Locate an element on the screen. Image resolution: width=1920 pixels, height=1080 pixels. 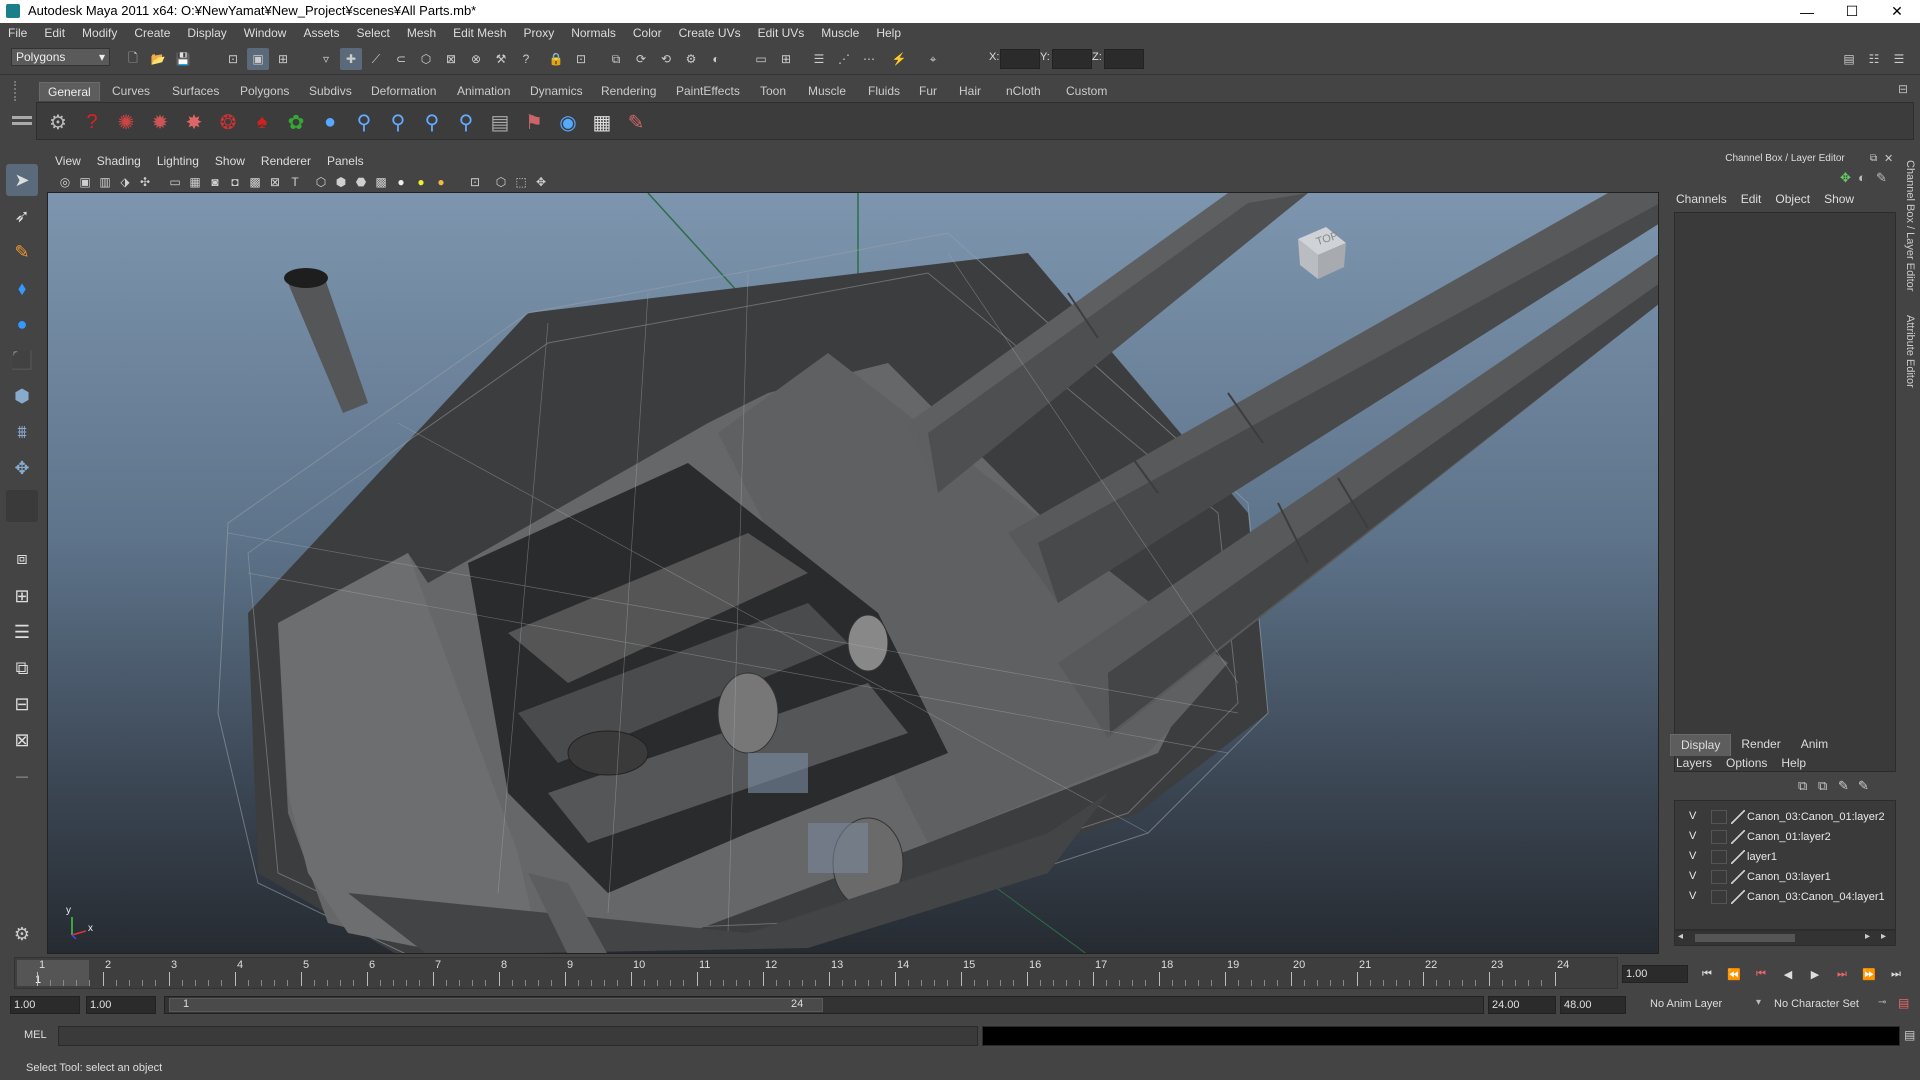
z-field is located at coordinates (1124, 59).